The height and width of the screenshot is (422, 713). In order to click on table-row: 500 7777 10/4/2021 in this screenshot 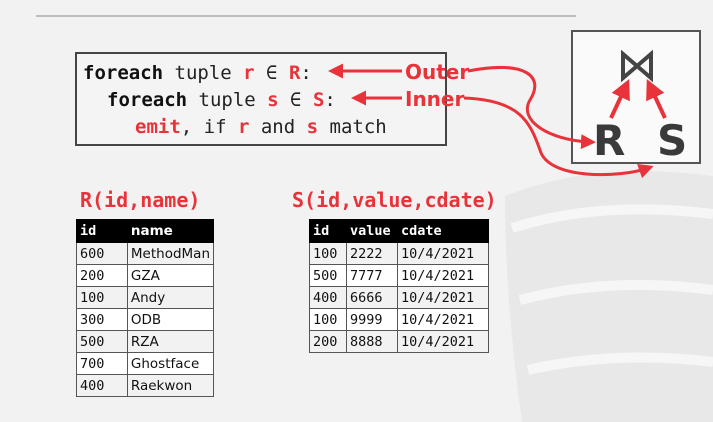, I will do `click(399, 275)`.